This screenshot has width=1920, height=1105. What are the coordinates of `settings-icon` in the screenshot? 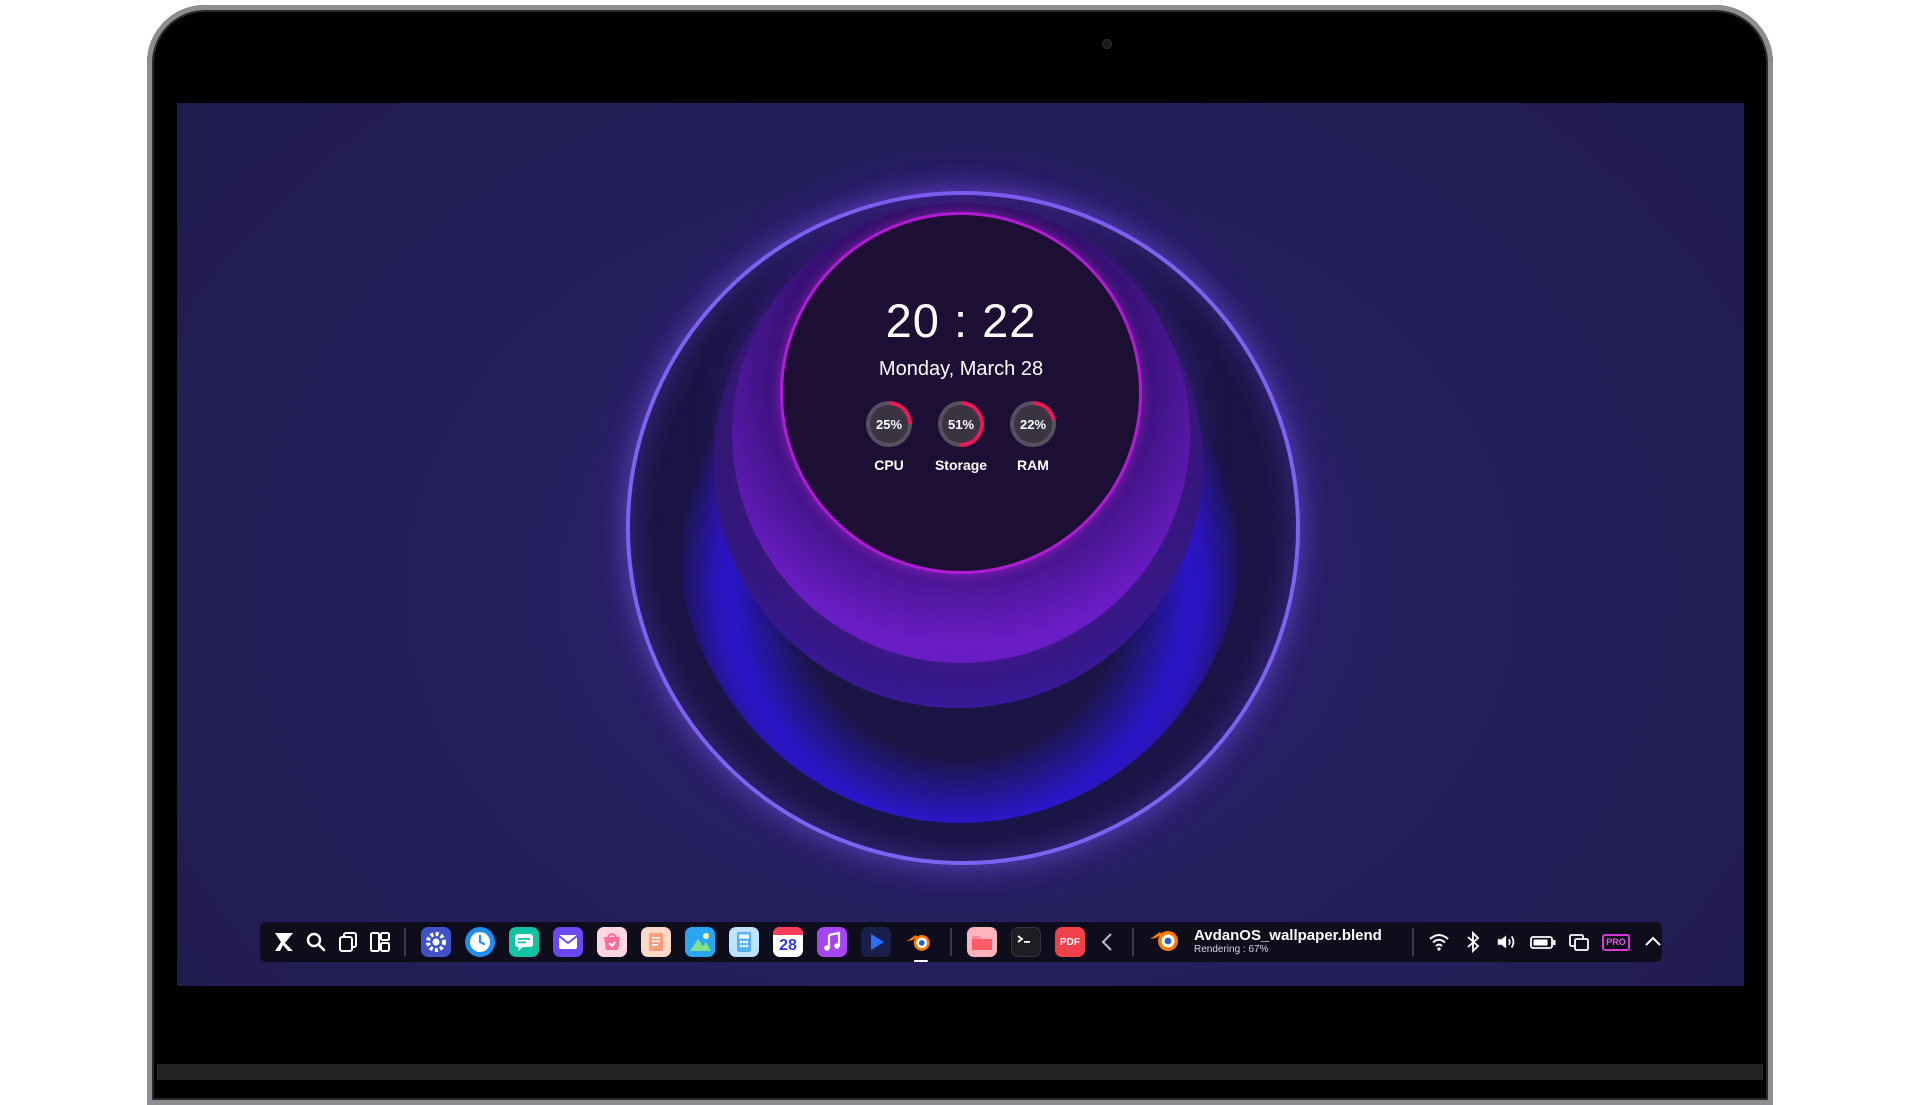 It's located at (436, 942).